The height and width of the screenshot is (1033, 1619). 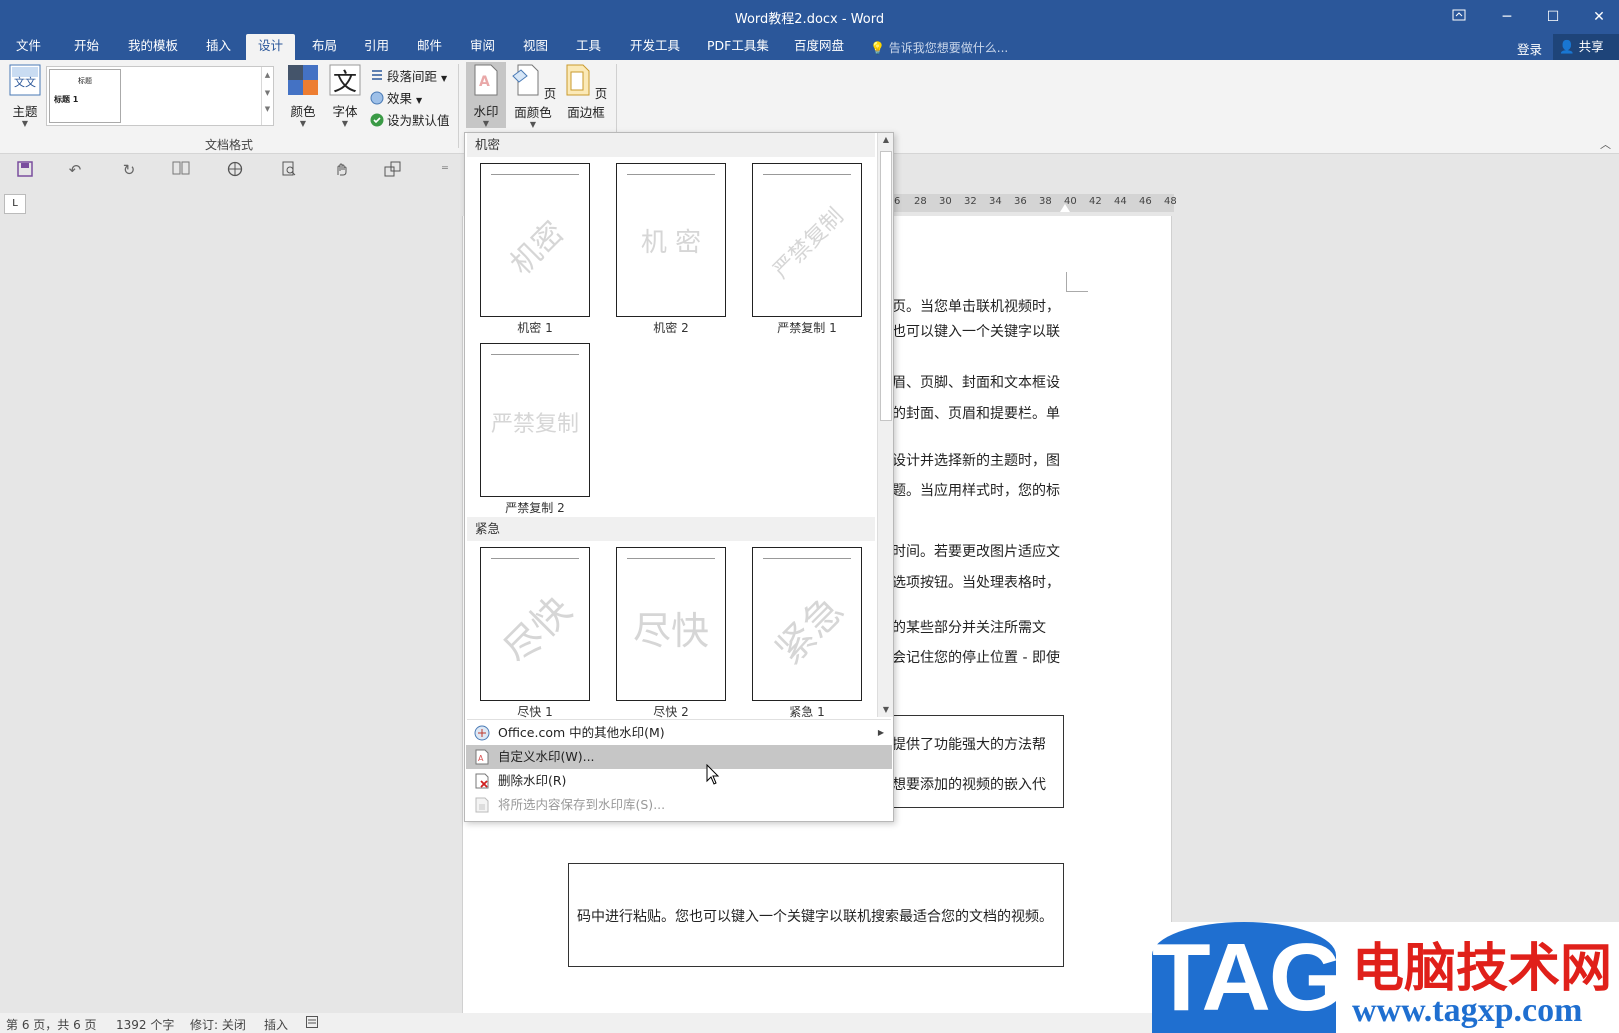 I want to click on tab-view: 视图, so click(x=535, y=47).